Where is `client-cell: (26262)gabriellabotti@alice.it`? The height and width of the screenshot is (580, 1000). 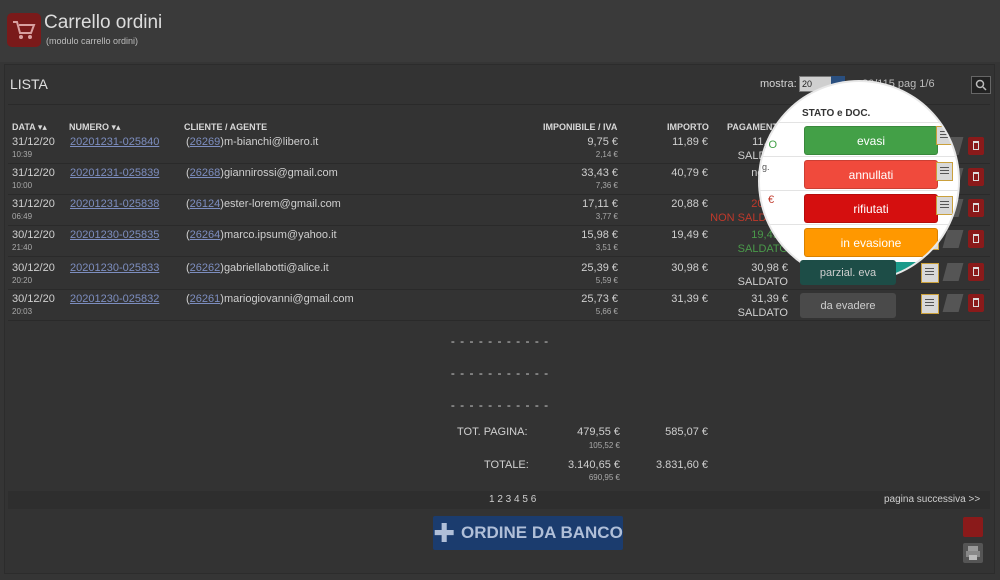 client-cell: (26262)gabriellabotti@alice.it is located at coordinates (257, 268).